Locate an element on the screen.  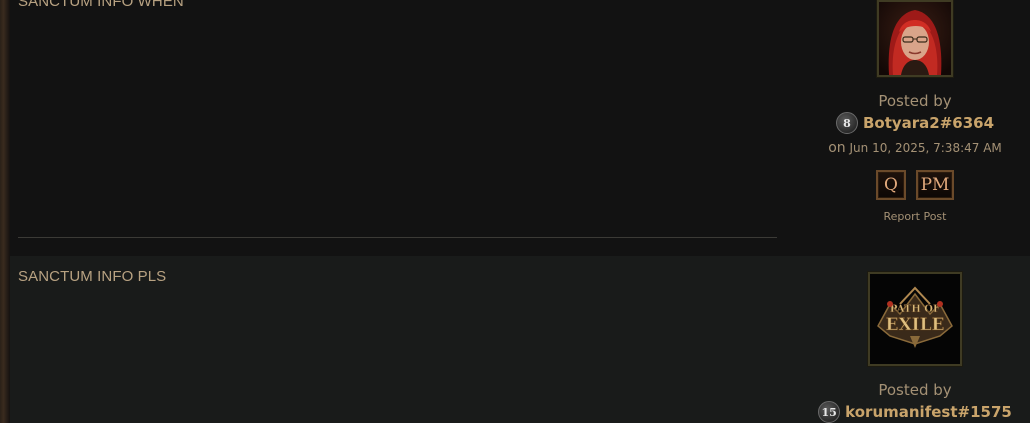
level-badge-icon: 15 is located at coordinates (829, 412).